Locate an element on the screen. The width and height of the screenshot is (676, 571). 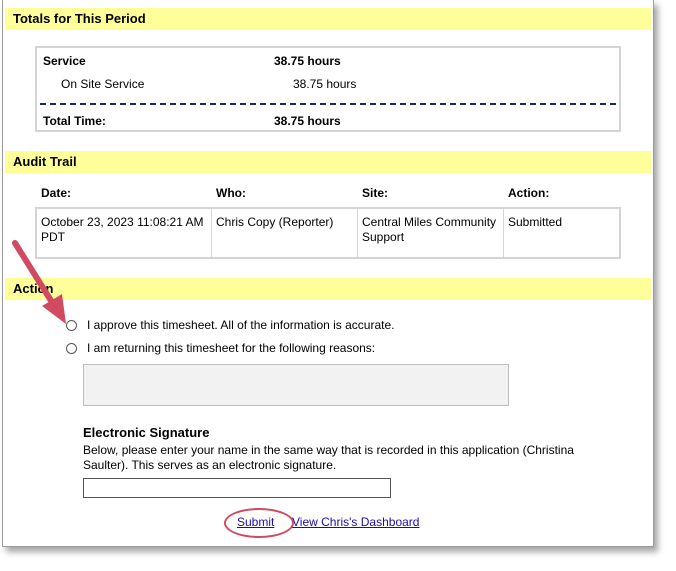
audit-date: October 23, 2023 11:08:21 AM PDT is located at coordinates (124, 233).